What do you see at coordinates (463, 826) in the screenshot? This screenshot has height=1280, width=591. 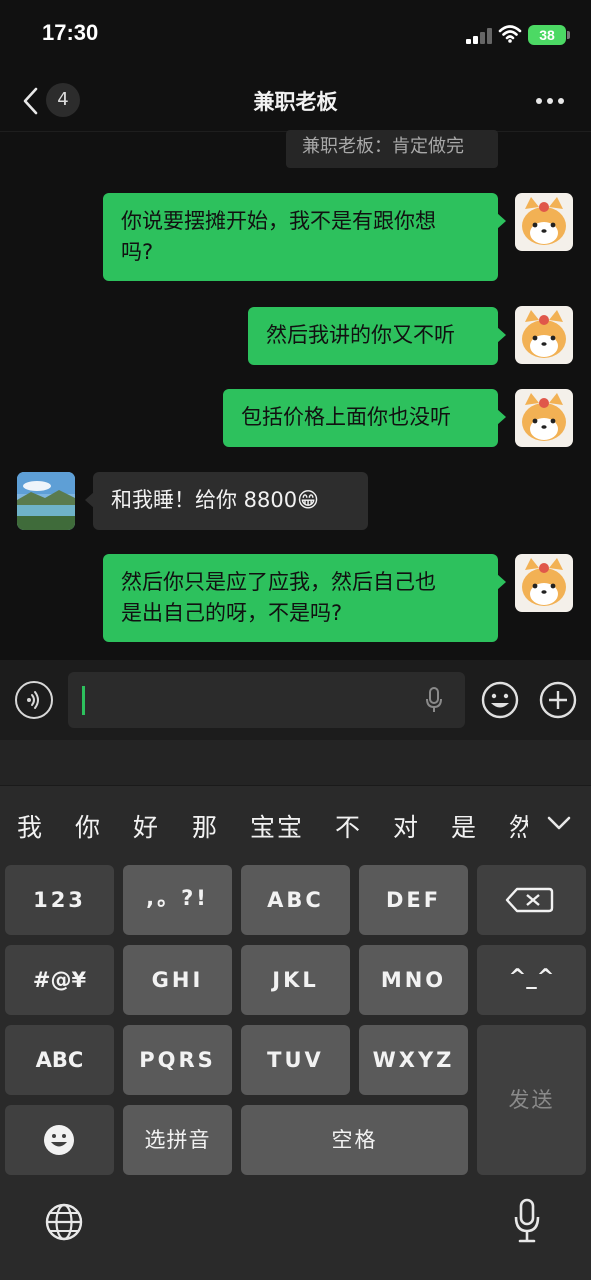 I see `candidate-word: 是` at bounding box center [463, 826].